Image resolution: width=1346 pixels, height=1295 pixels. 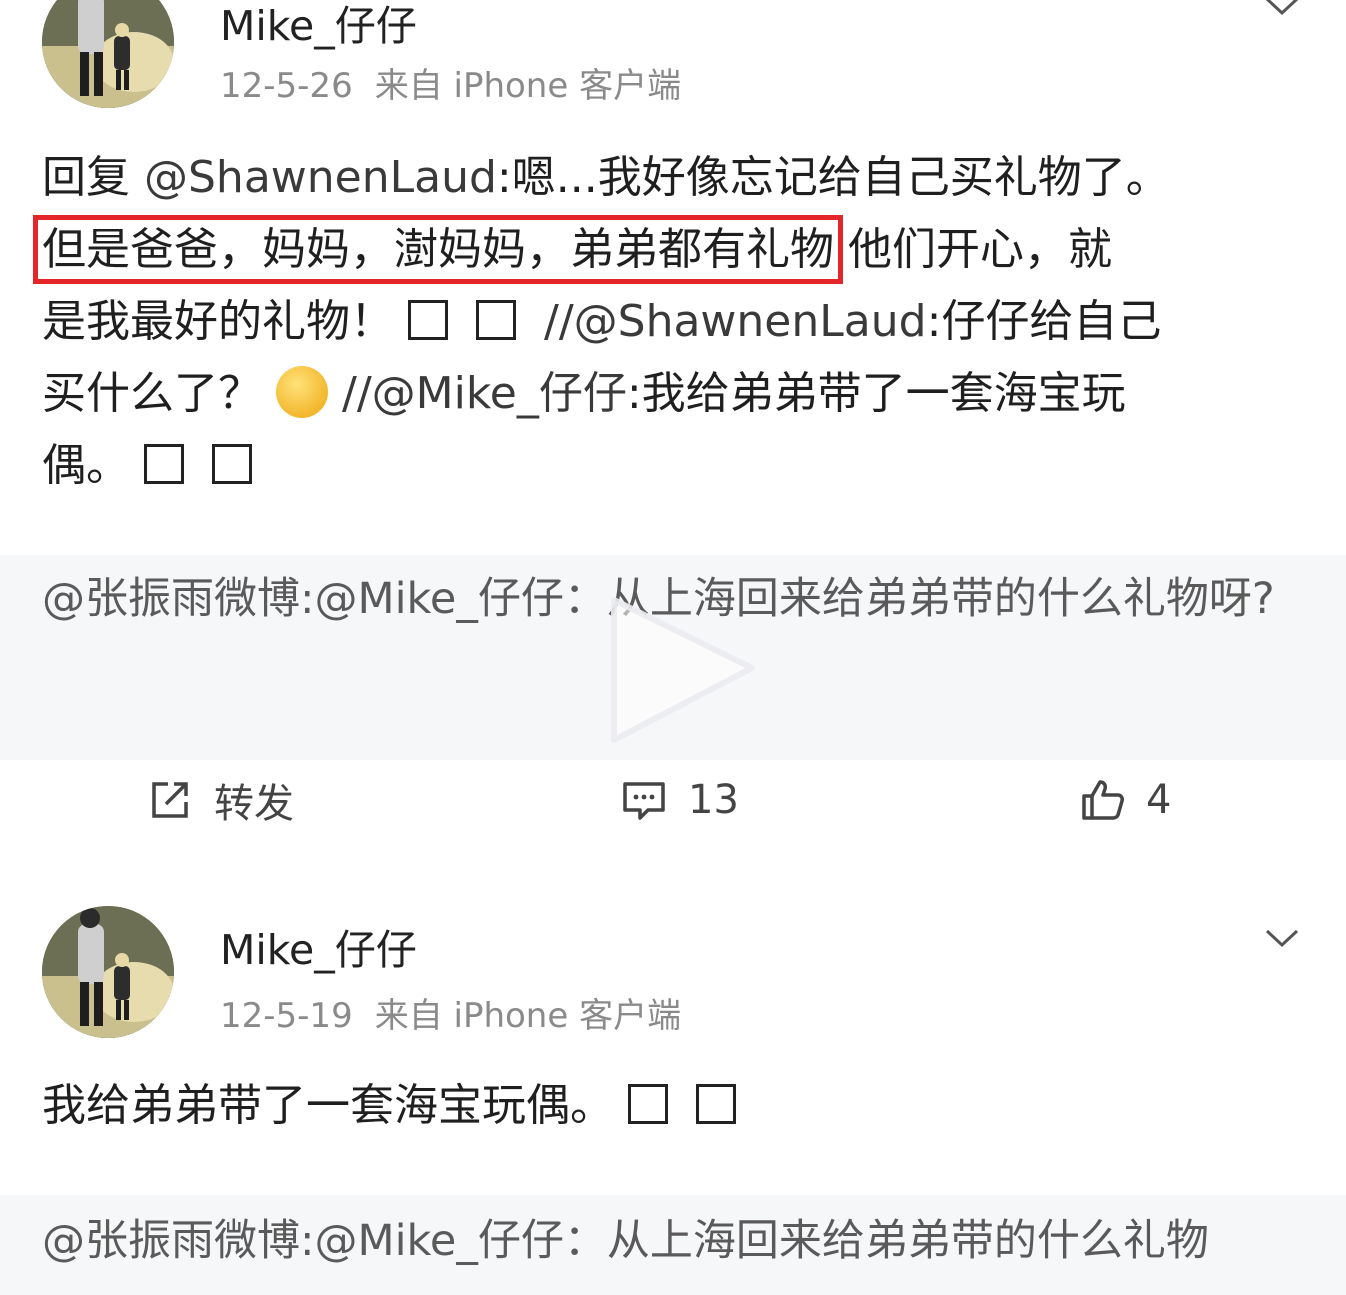 What do you see at coordinates (86, 465) in the screenshot?
I see `body-text-segment: 偶。` at bounding box center [86, 465].